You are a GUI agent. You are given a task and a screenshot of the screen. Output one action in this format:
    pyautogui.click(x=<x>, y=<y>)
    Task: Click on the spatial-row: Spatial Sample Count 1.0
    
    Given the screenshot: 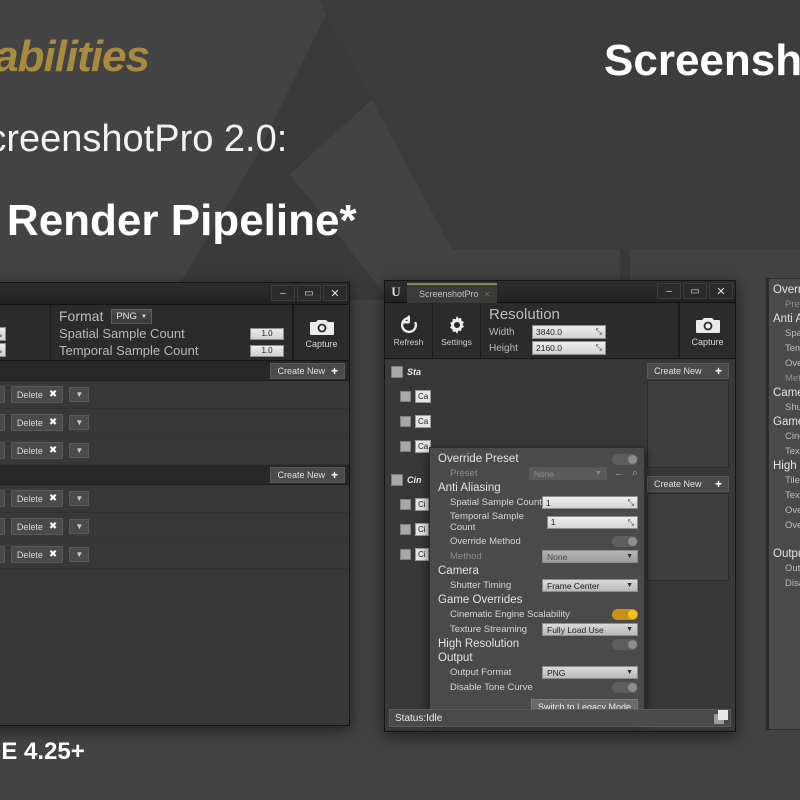 What is the action you would take?
    pyautogui.click(x=171, y=333)
    